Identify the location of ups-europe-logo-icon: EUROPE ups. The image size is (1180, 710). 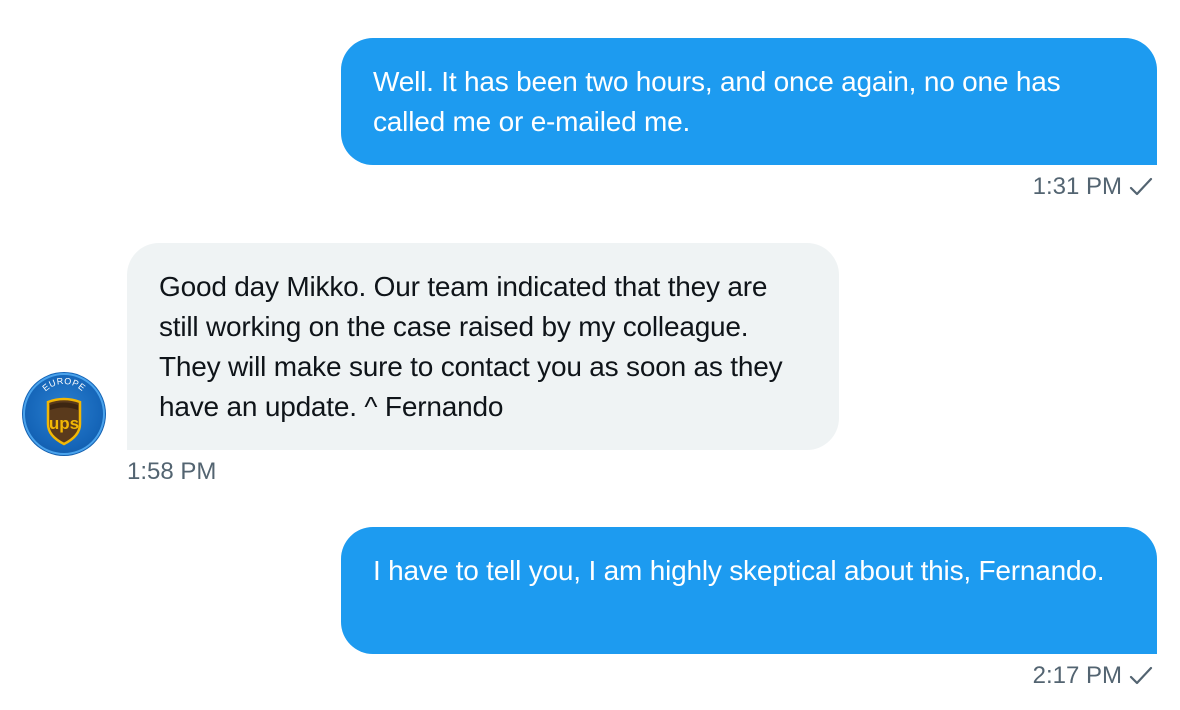
(64, 414).